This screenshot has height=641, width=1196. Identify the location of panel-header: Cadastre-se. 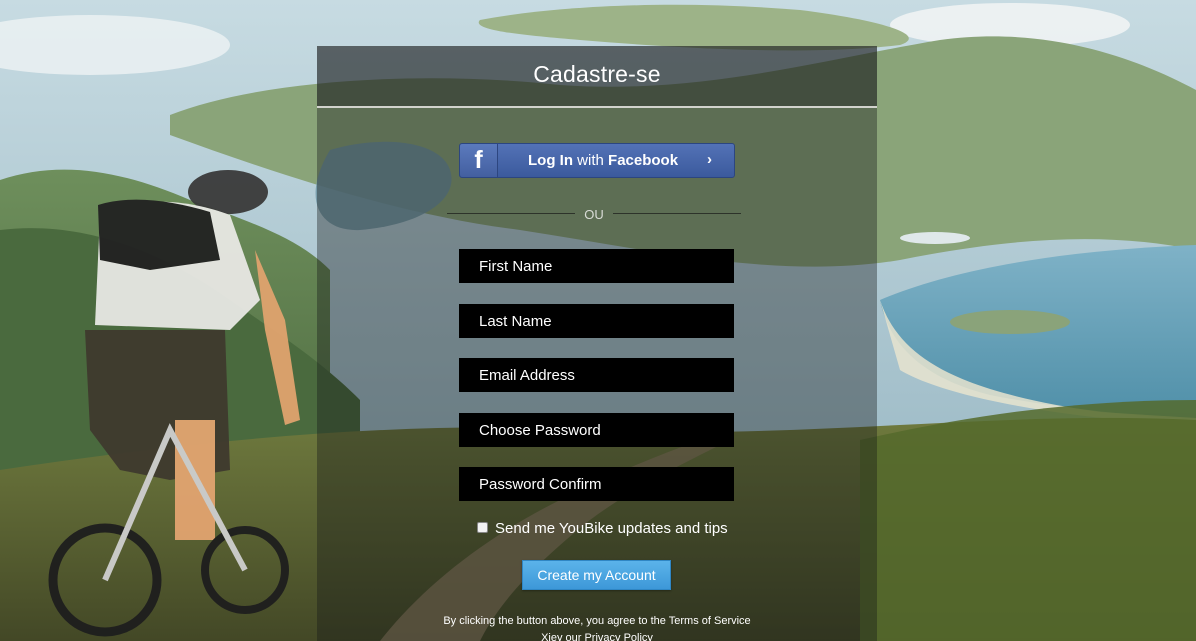
(597, 77).